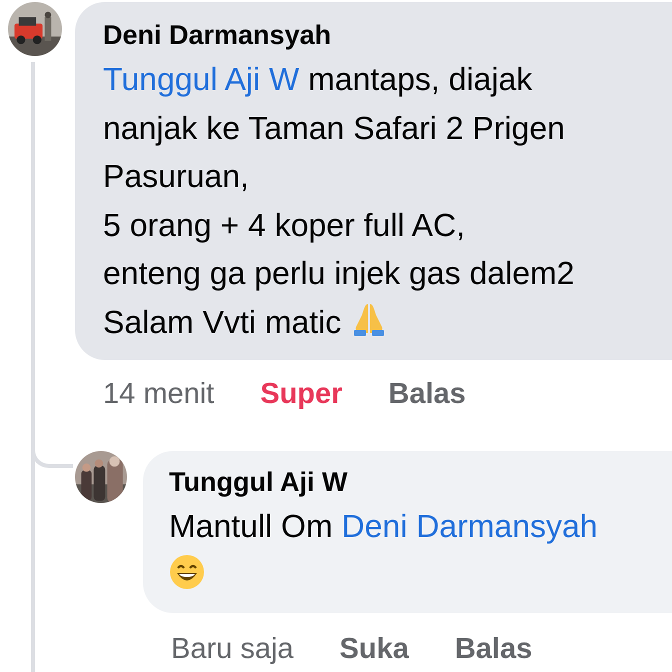 The height and width of the screenshot is (672, 672). I want to click on author-name: Tunggul Aji W, so click(258, 482).